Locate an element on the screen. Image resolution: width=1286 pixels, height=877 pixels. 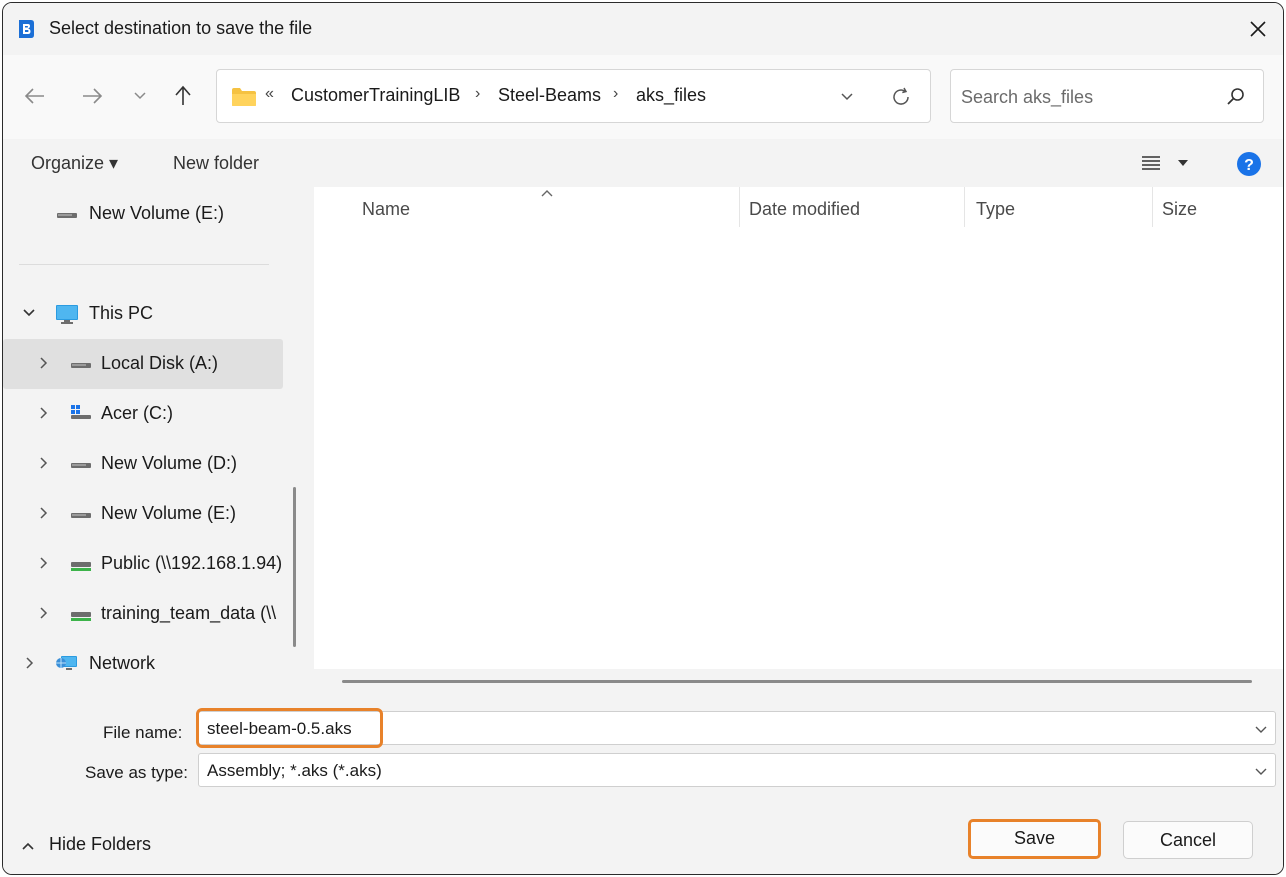
nav-item-label: Public (\\192.168.1.94) is located at coordinates (192, 563).